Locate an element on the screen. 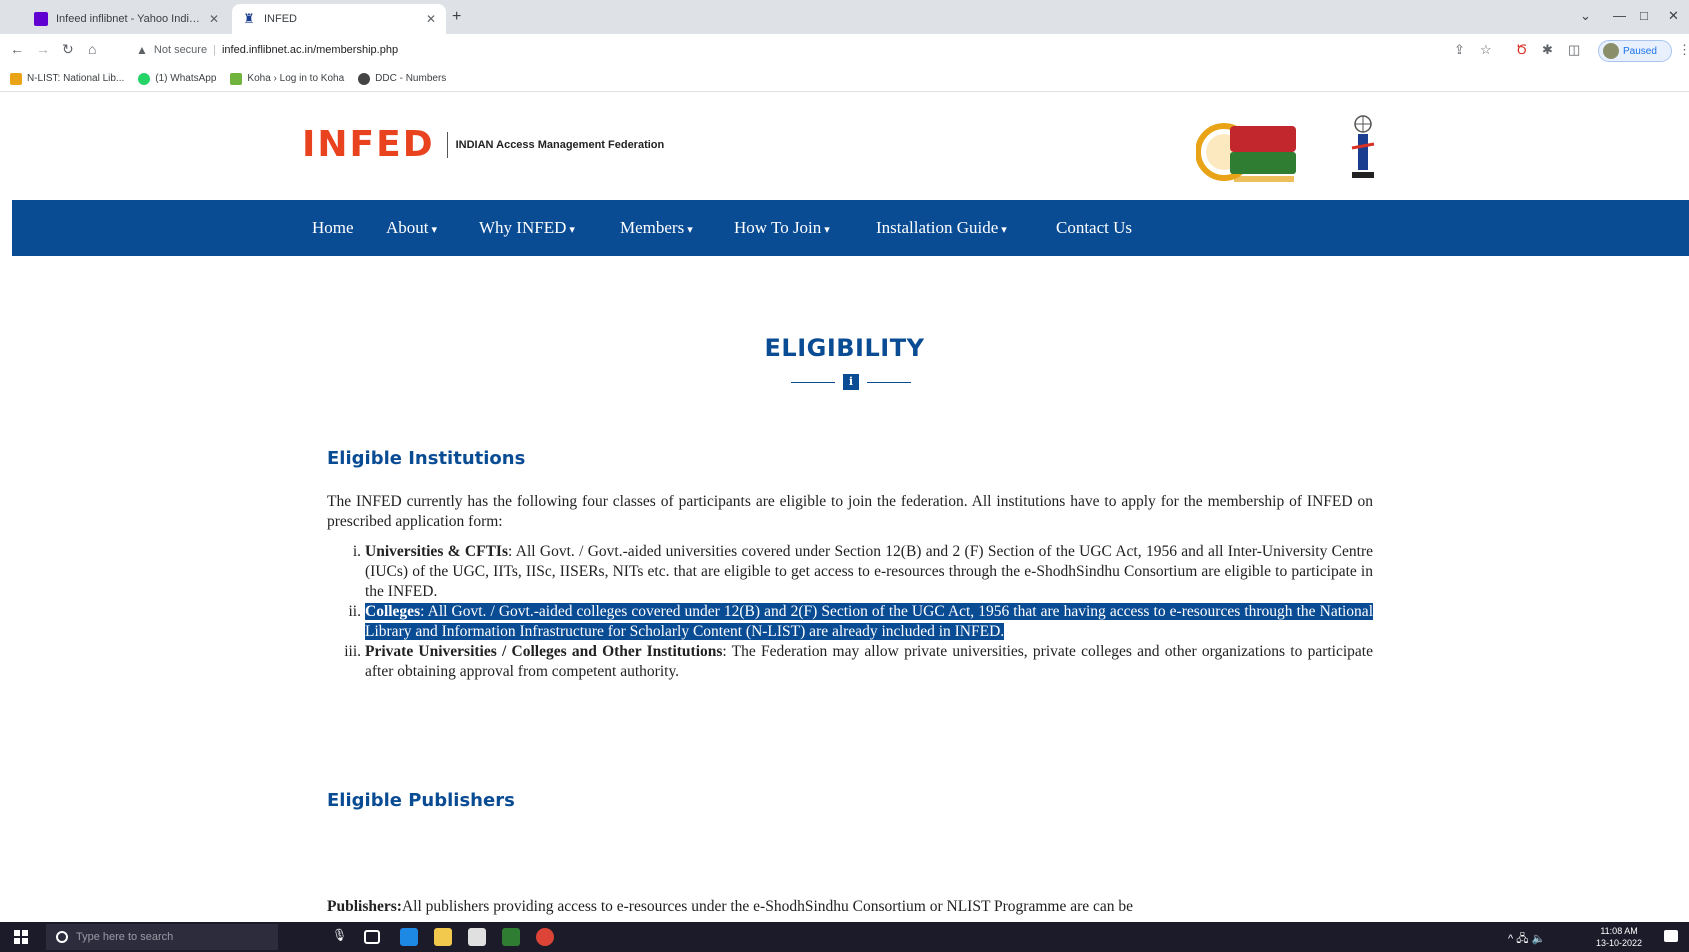 This screenshot has height=952, width=1689. spreadsheet-icon is located at coordinates (511, 937).